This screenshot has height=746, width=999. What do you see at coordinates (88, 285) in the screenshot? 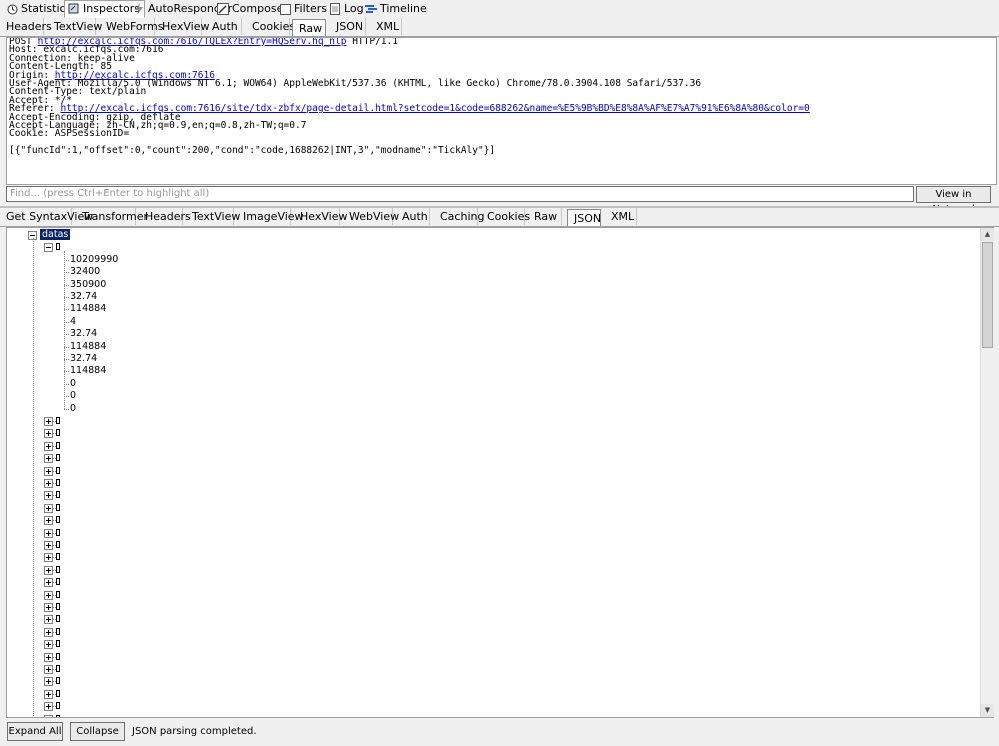
I see `tree-node-value: 350900` at bounding box center [88, 285].